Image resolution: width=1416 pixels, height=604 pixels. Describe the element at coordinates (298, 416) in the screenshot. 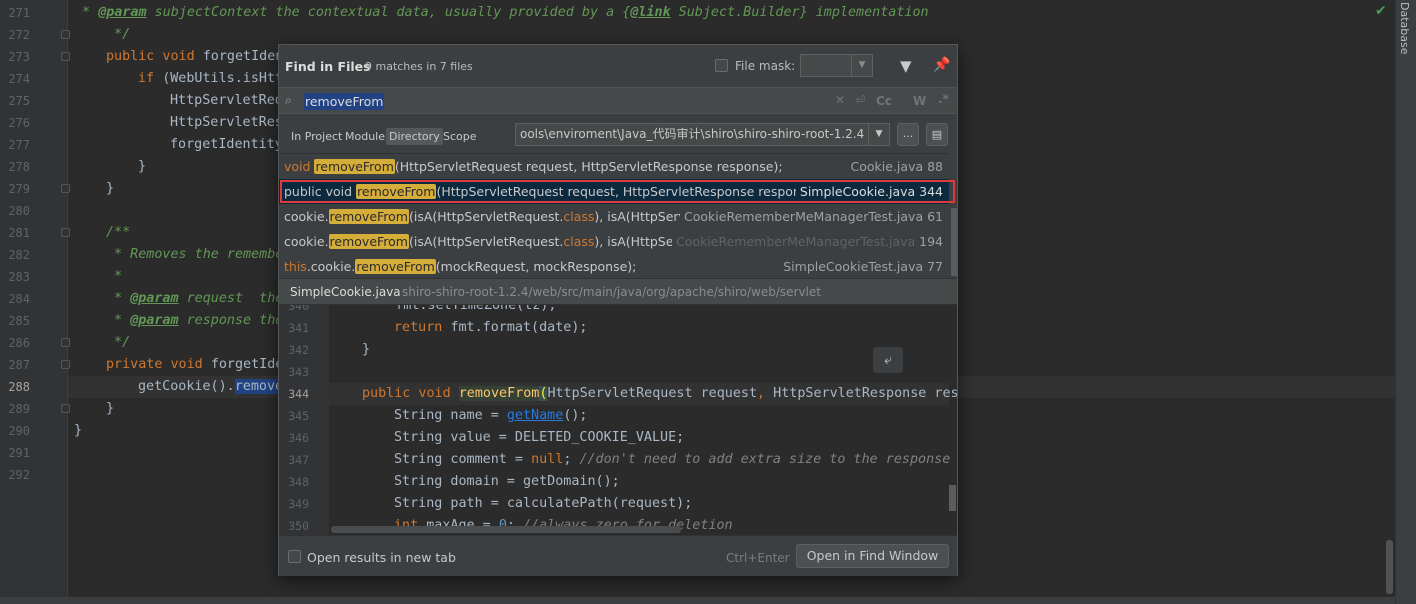

I see `line-number: 345` at that location.